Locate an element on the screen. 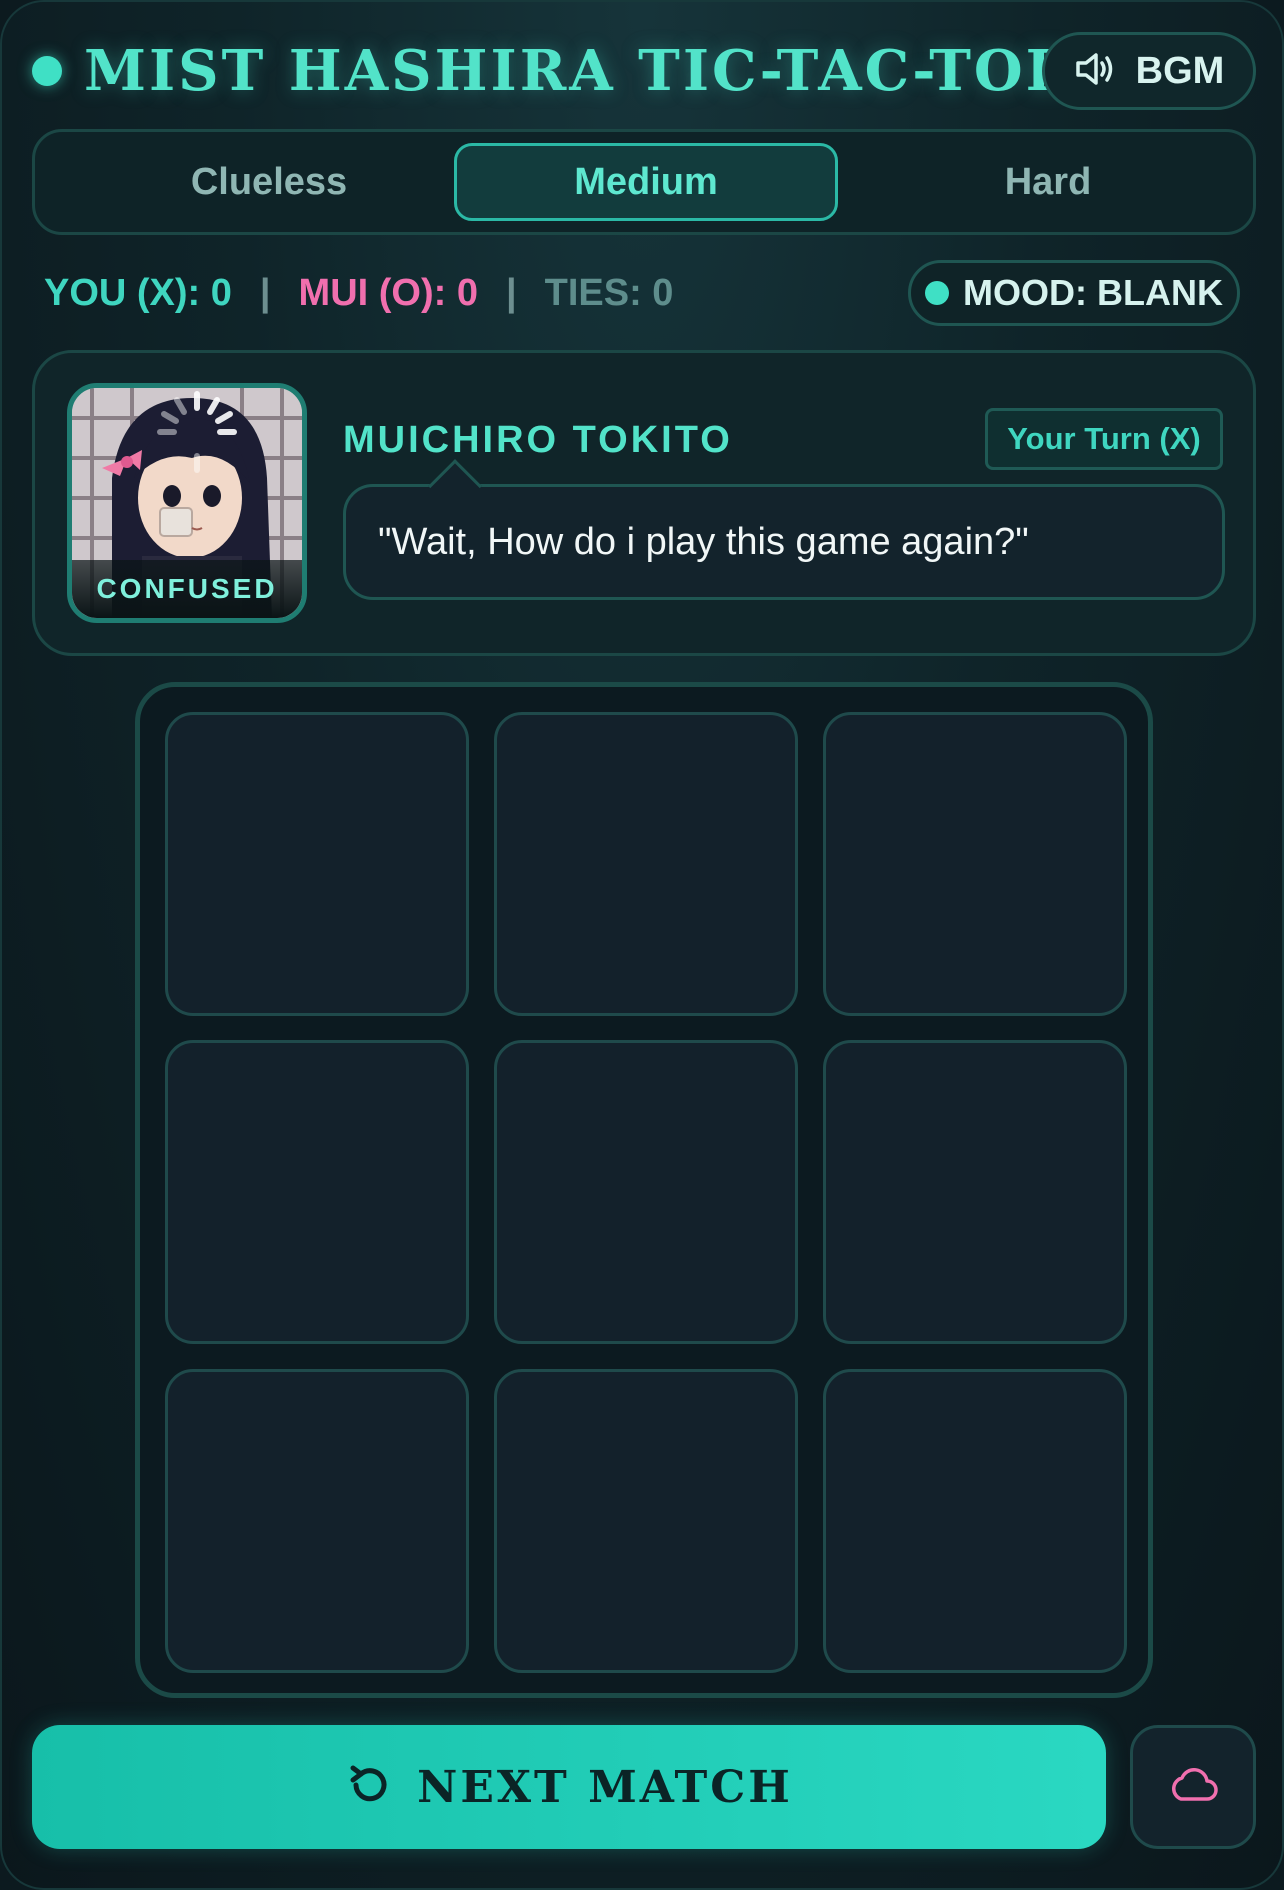 Image resolution: width=1284 pixels, height=1890 pixels. scoreboard: YOU (X): 0 | MUI (O): 0 | TIES: 0 is located at coordinates (358, 293).